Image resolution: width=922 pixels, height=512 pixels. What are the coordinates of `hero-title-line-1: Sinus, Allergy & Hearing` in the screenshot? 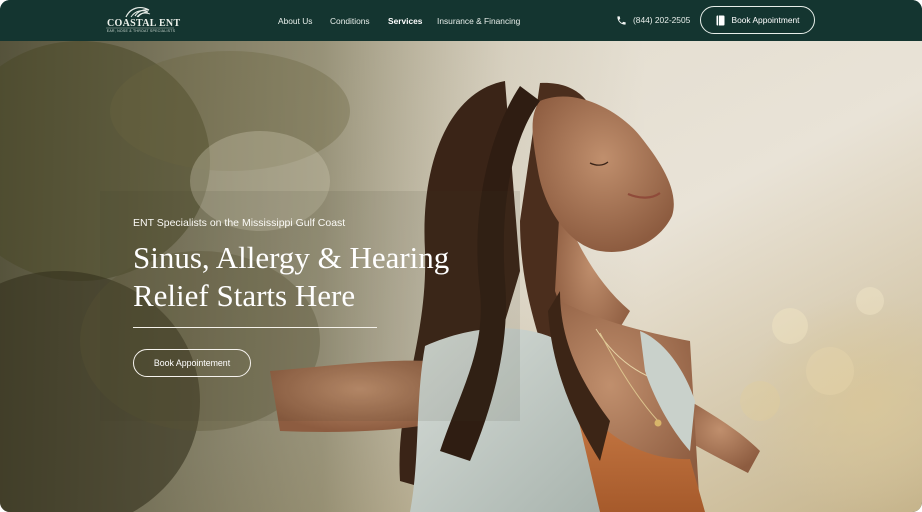 It's located at (291, 257).